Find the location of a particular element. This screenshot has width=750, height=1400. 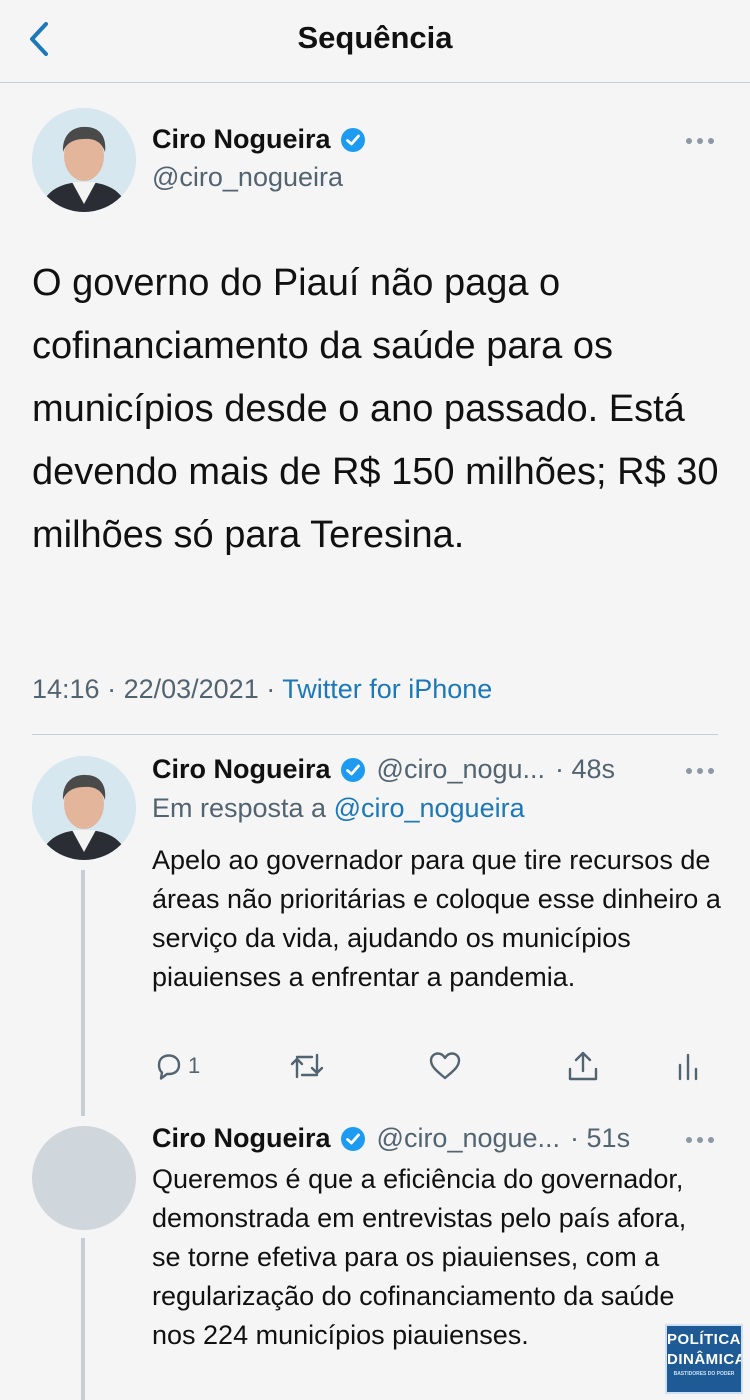

watermark-line-2: DINÂMICA is located at coordinates (705, 1359).